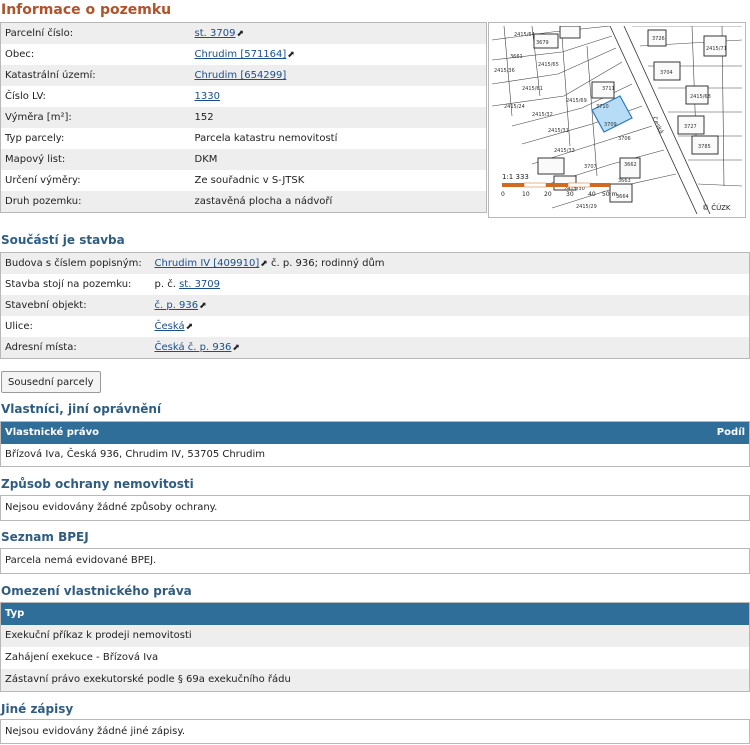  Describe the element at coordinates (375, 731) in the screenshot. I see `jine-box: Nejsou evidovány žádné jiné zápisy.` at that location.